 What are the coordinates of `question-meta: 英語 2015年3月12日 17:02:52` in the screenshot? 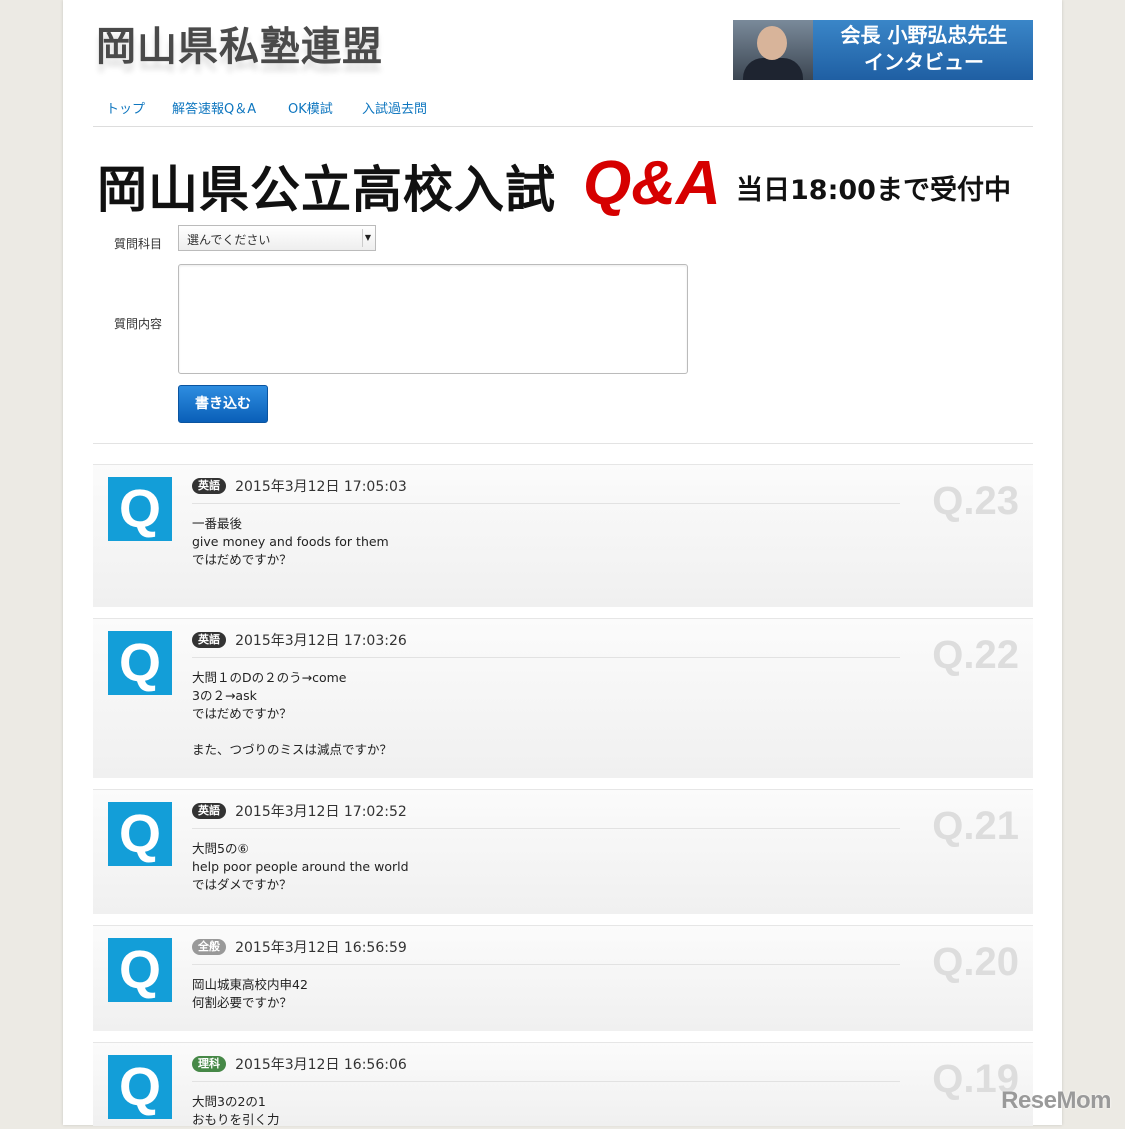 It's located at (299, 810).